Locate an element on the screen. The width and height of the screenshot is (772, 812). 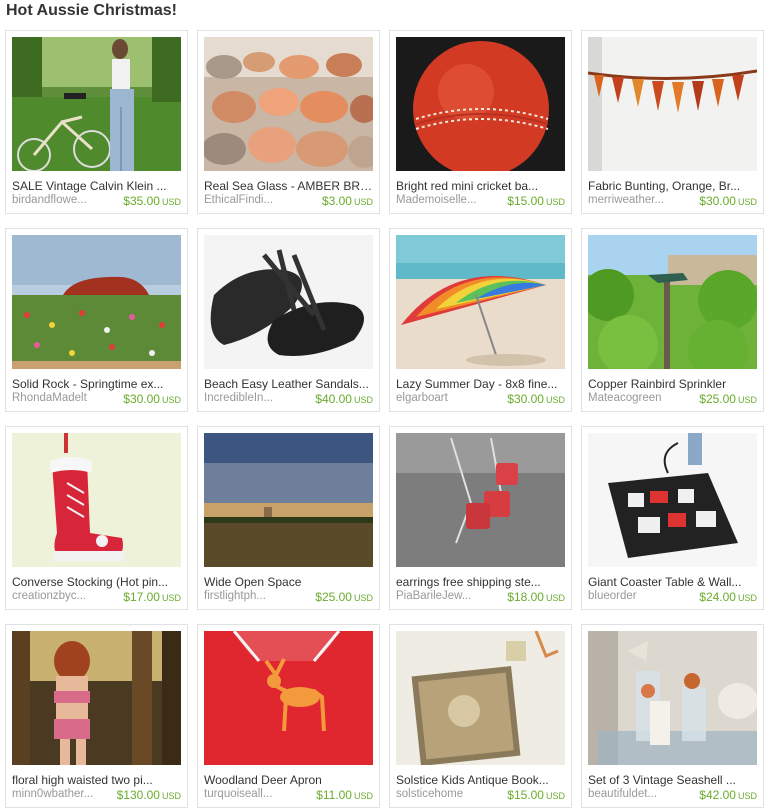
product-title: Woodland Deer Apron is located at coordinates (289, 780).